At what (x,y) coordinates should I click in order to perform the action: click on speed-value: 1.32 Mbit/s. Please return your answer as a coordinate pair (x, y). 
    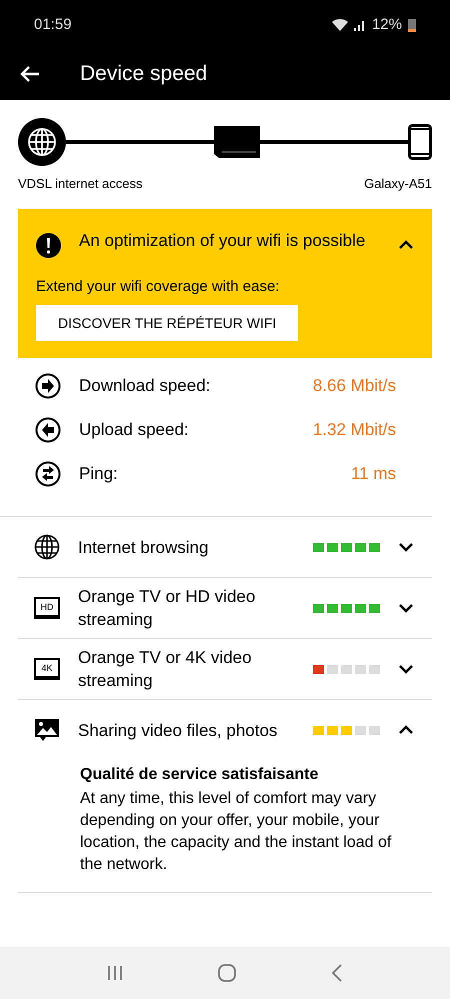
    Looking at the image, I should click on (354, 430).